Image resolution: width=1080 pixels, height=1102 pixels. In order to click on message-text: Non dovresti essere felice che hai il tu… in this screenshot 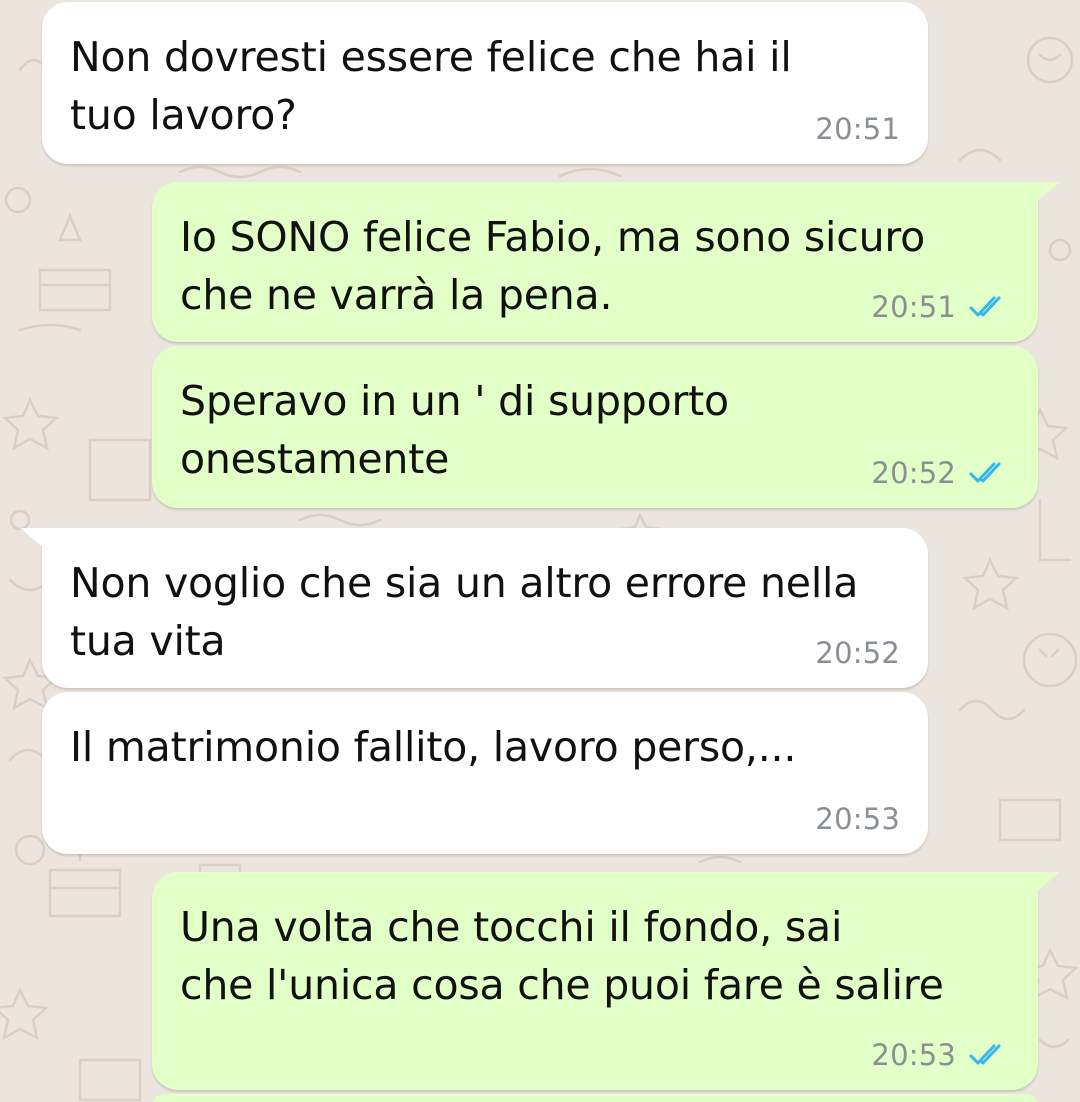, I will do `click(431, 86)`.